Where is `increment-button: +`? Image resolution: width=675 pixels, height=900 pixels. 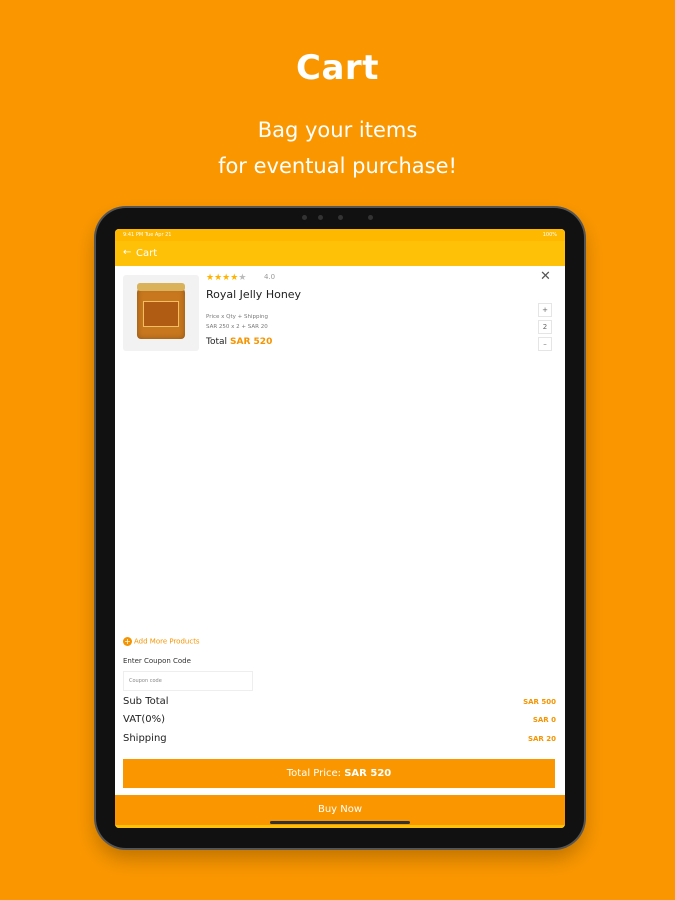 increment-button: + is located at coordinates (545, 310).